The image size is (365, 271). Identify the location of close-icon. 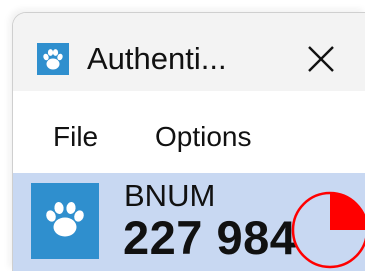
(321, 59).